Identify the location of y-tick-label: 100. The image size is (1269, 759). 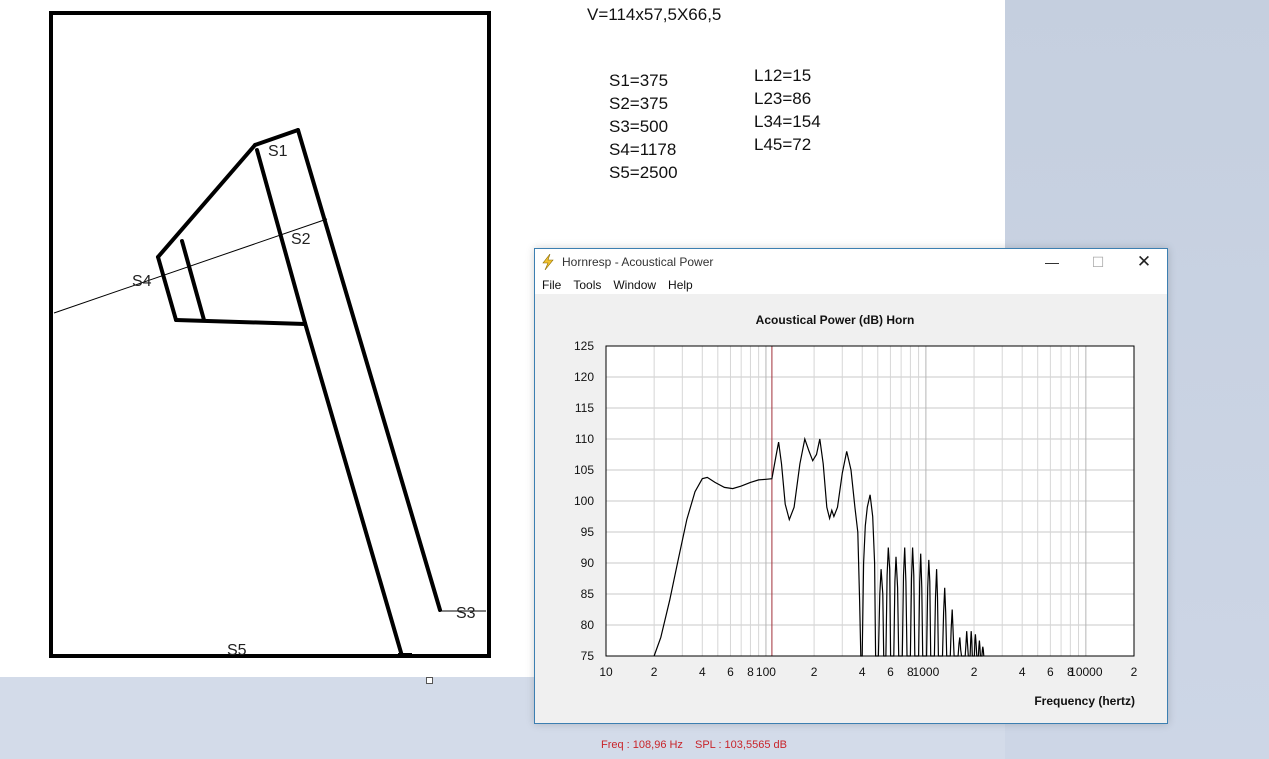
(584, 501).